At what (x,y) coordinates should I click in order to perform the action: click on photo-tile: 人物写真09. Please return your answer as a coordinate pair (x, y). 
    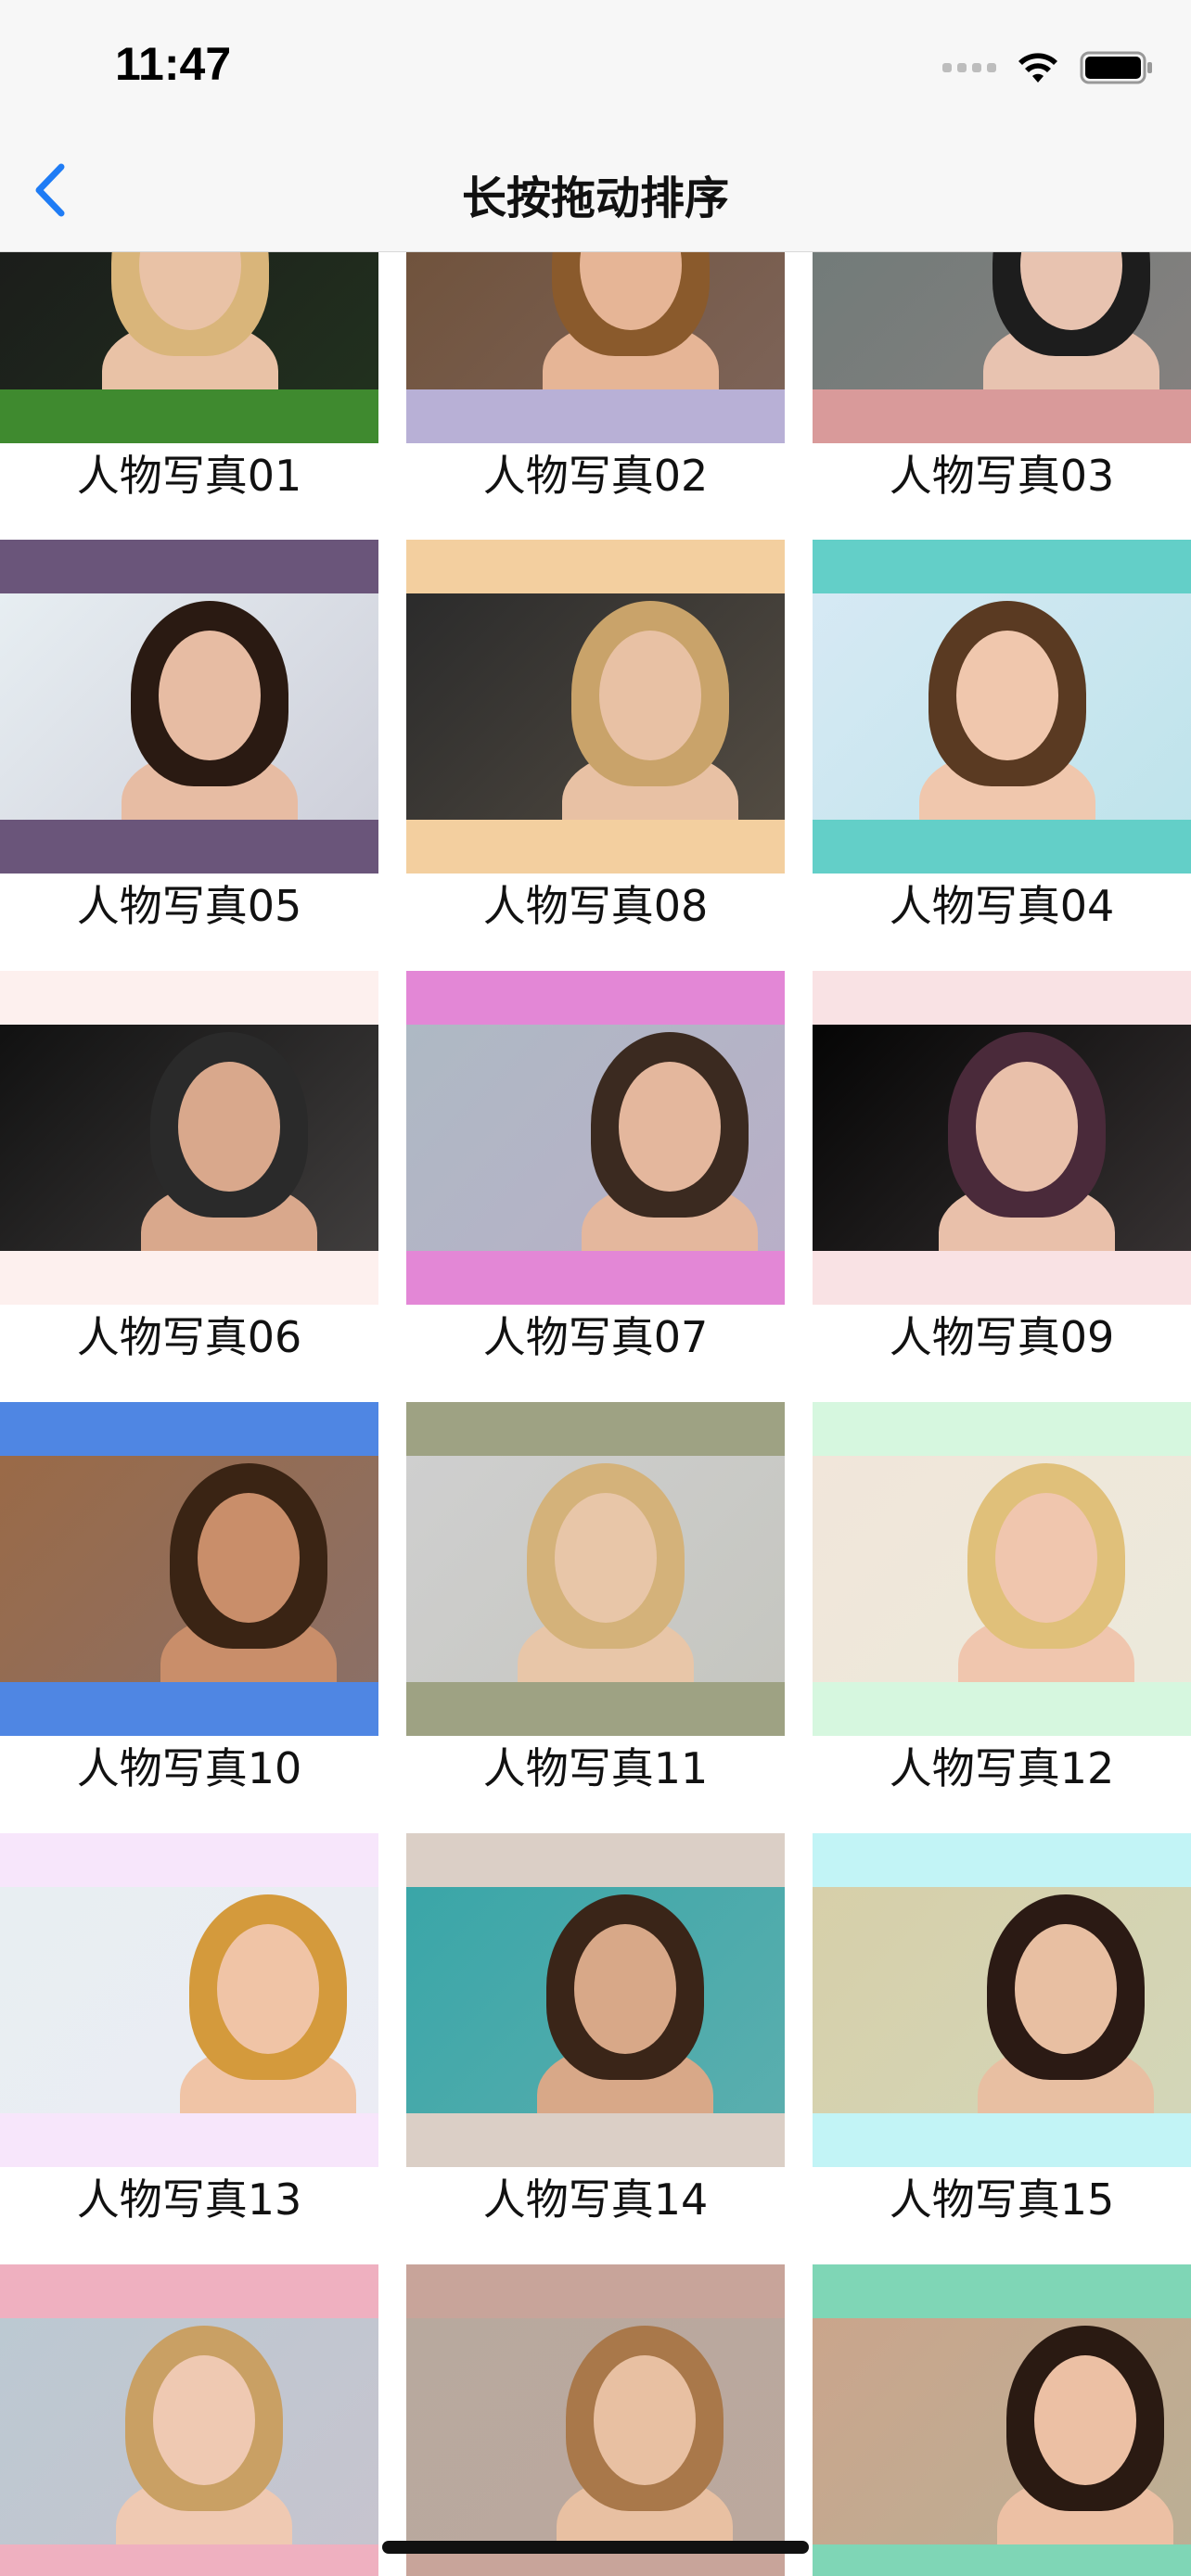
    Looking at the image, I should click on (1002, 1166).